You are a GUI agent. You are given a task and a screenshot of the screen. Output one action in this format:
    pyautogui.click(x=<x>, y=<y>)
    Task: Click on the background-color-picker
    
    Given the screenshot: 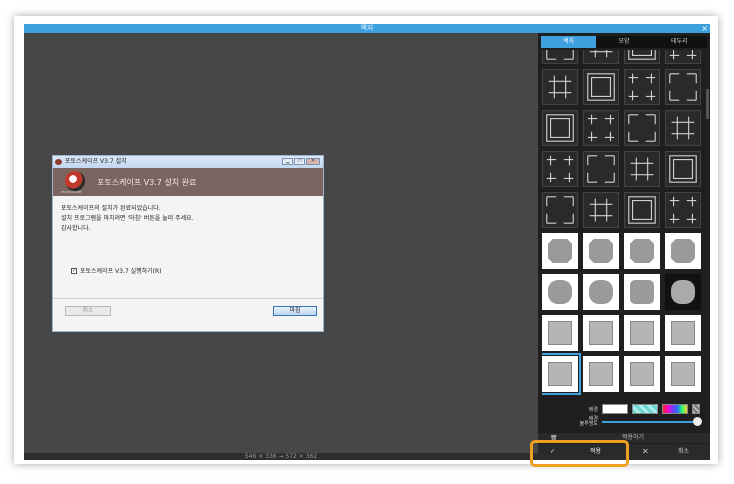 What is the action you would take?
    pyautogui.click(x=675, y=409)
    